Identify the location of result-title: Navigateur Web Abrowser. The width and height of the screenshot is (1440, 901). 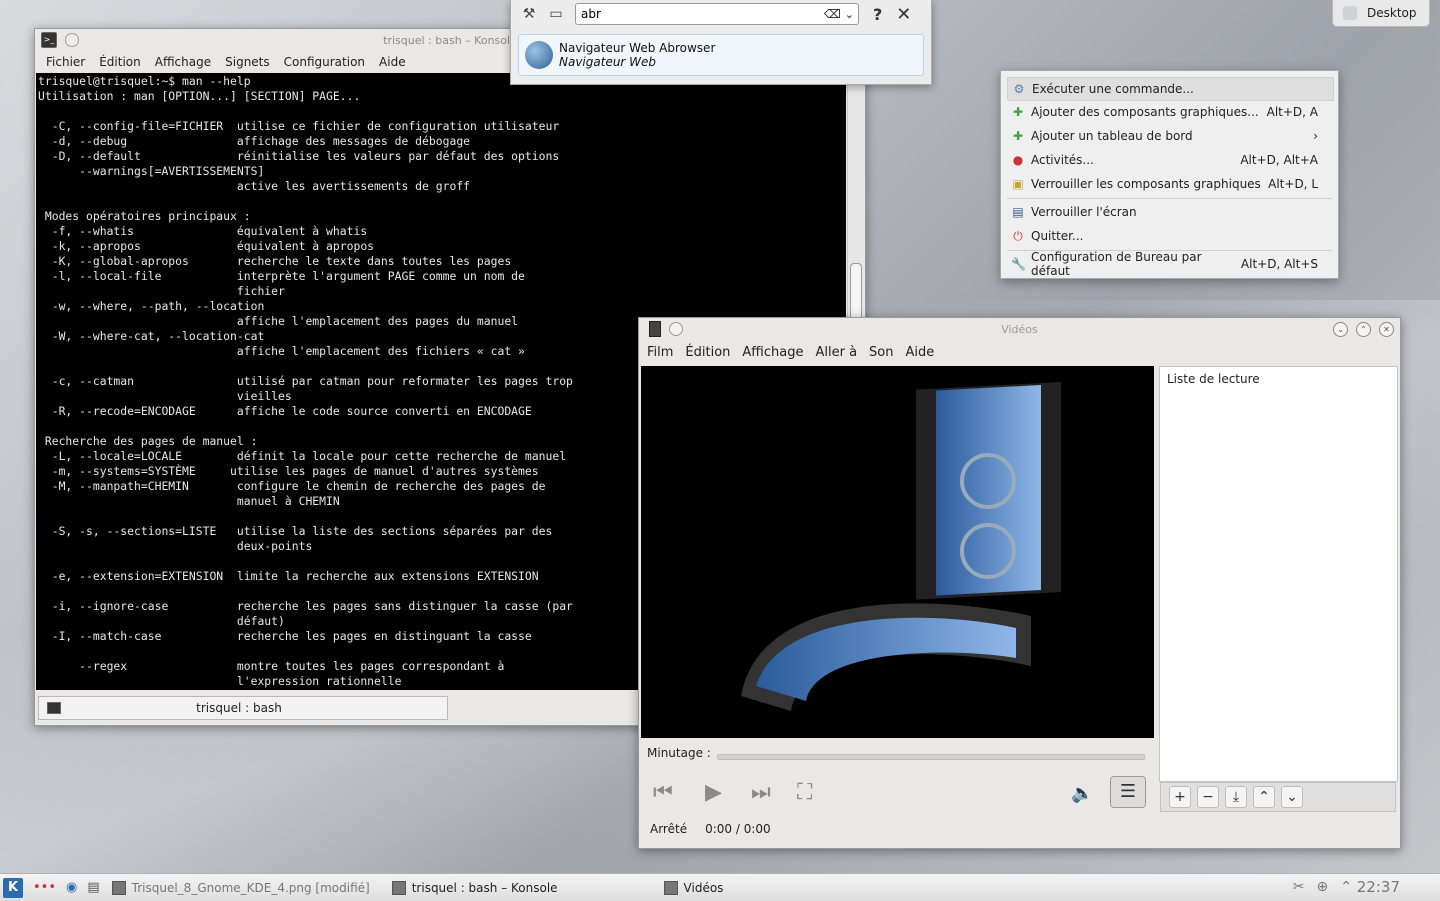
(637, 48).